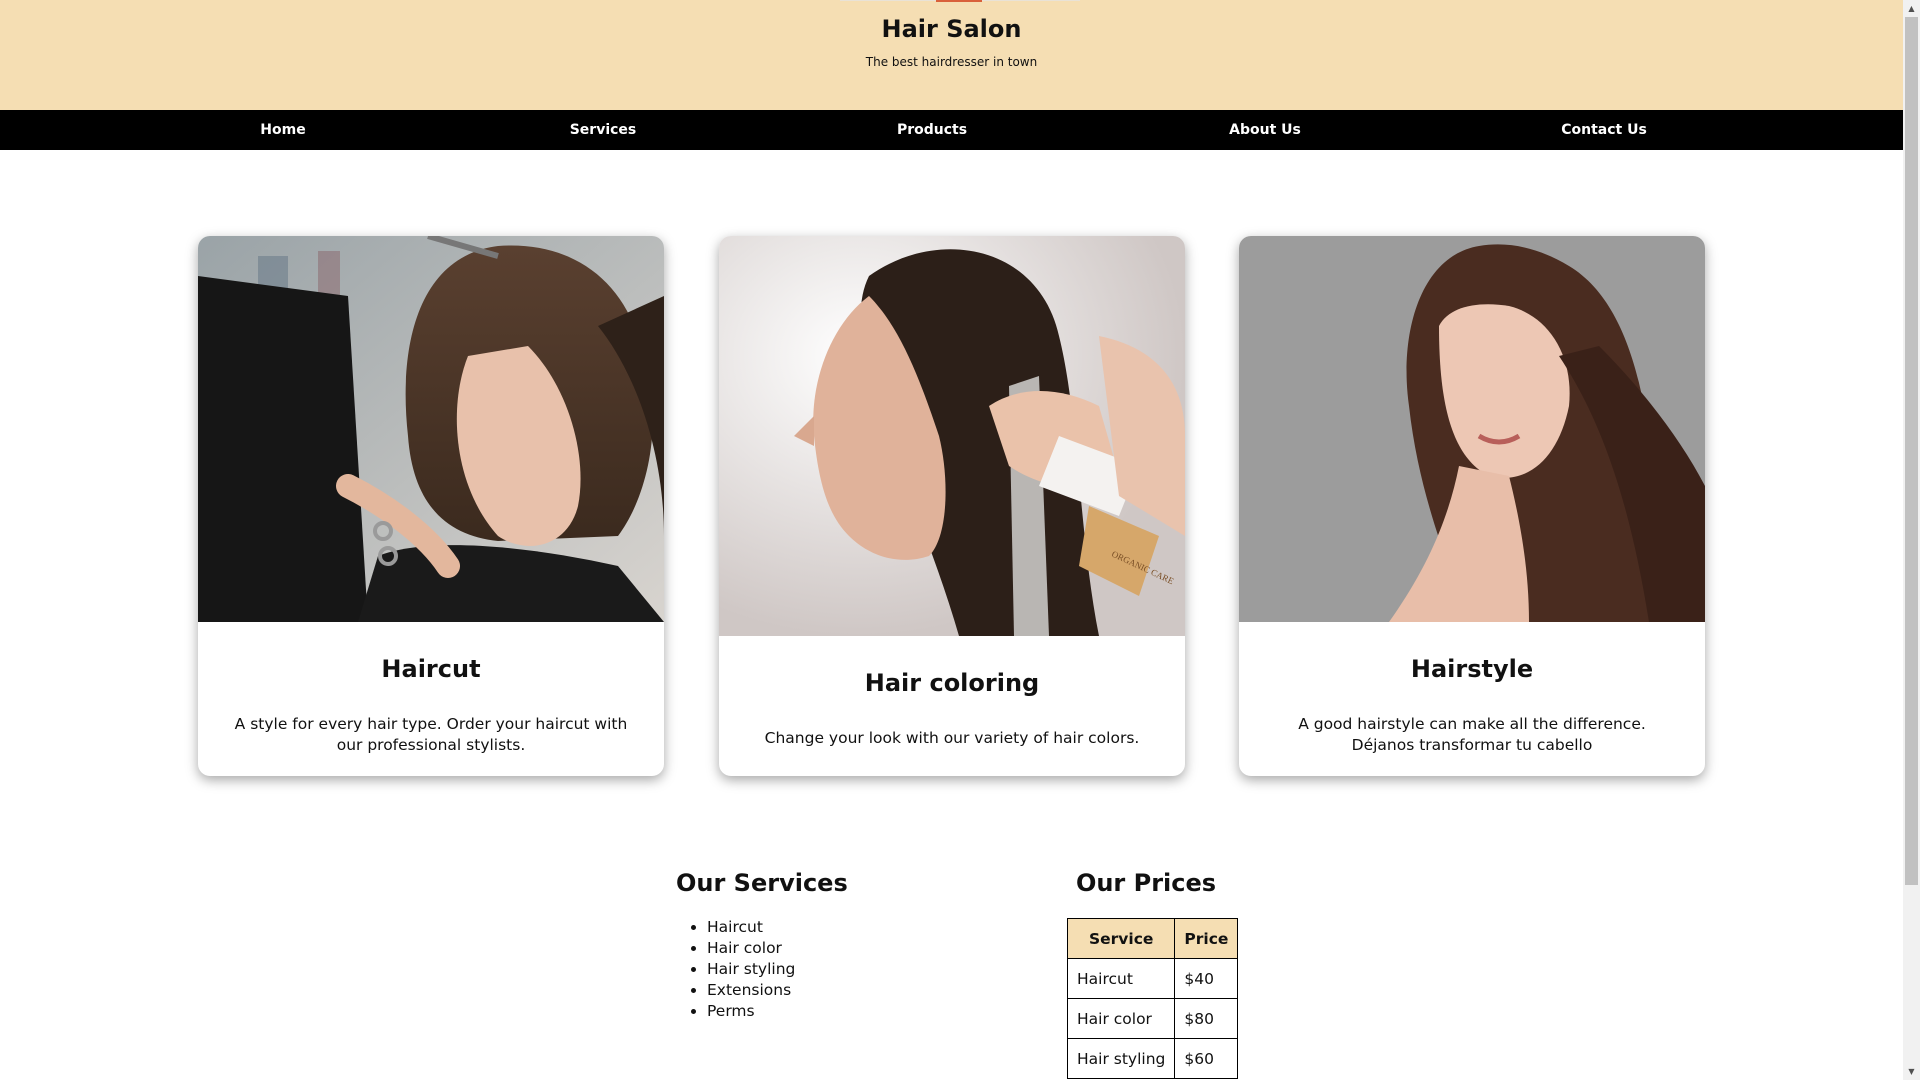 The height and width of the screenshot is (1080, 1920). Describe the element at coordinates (951, 29) in the screenshot. I see `site-title: Hair Salon` at that location.